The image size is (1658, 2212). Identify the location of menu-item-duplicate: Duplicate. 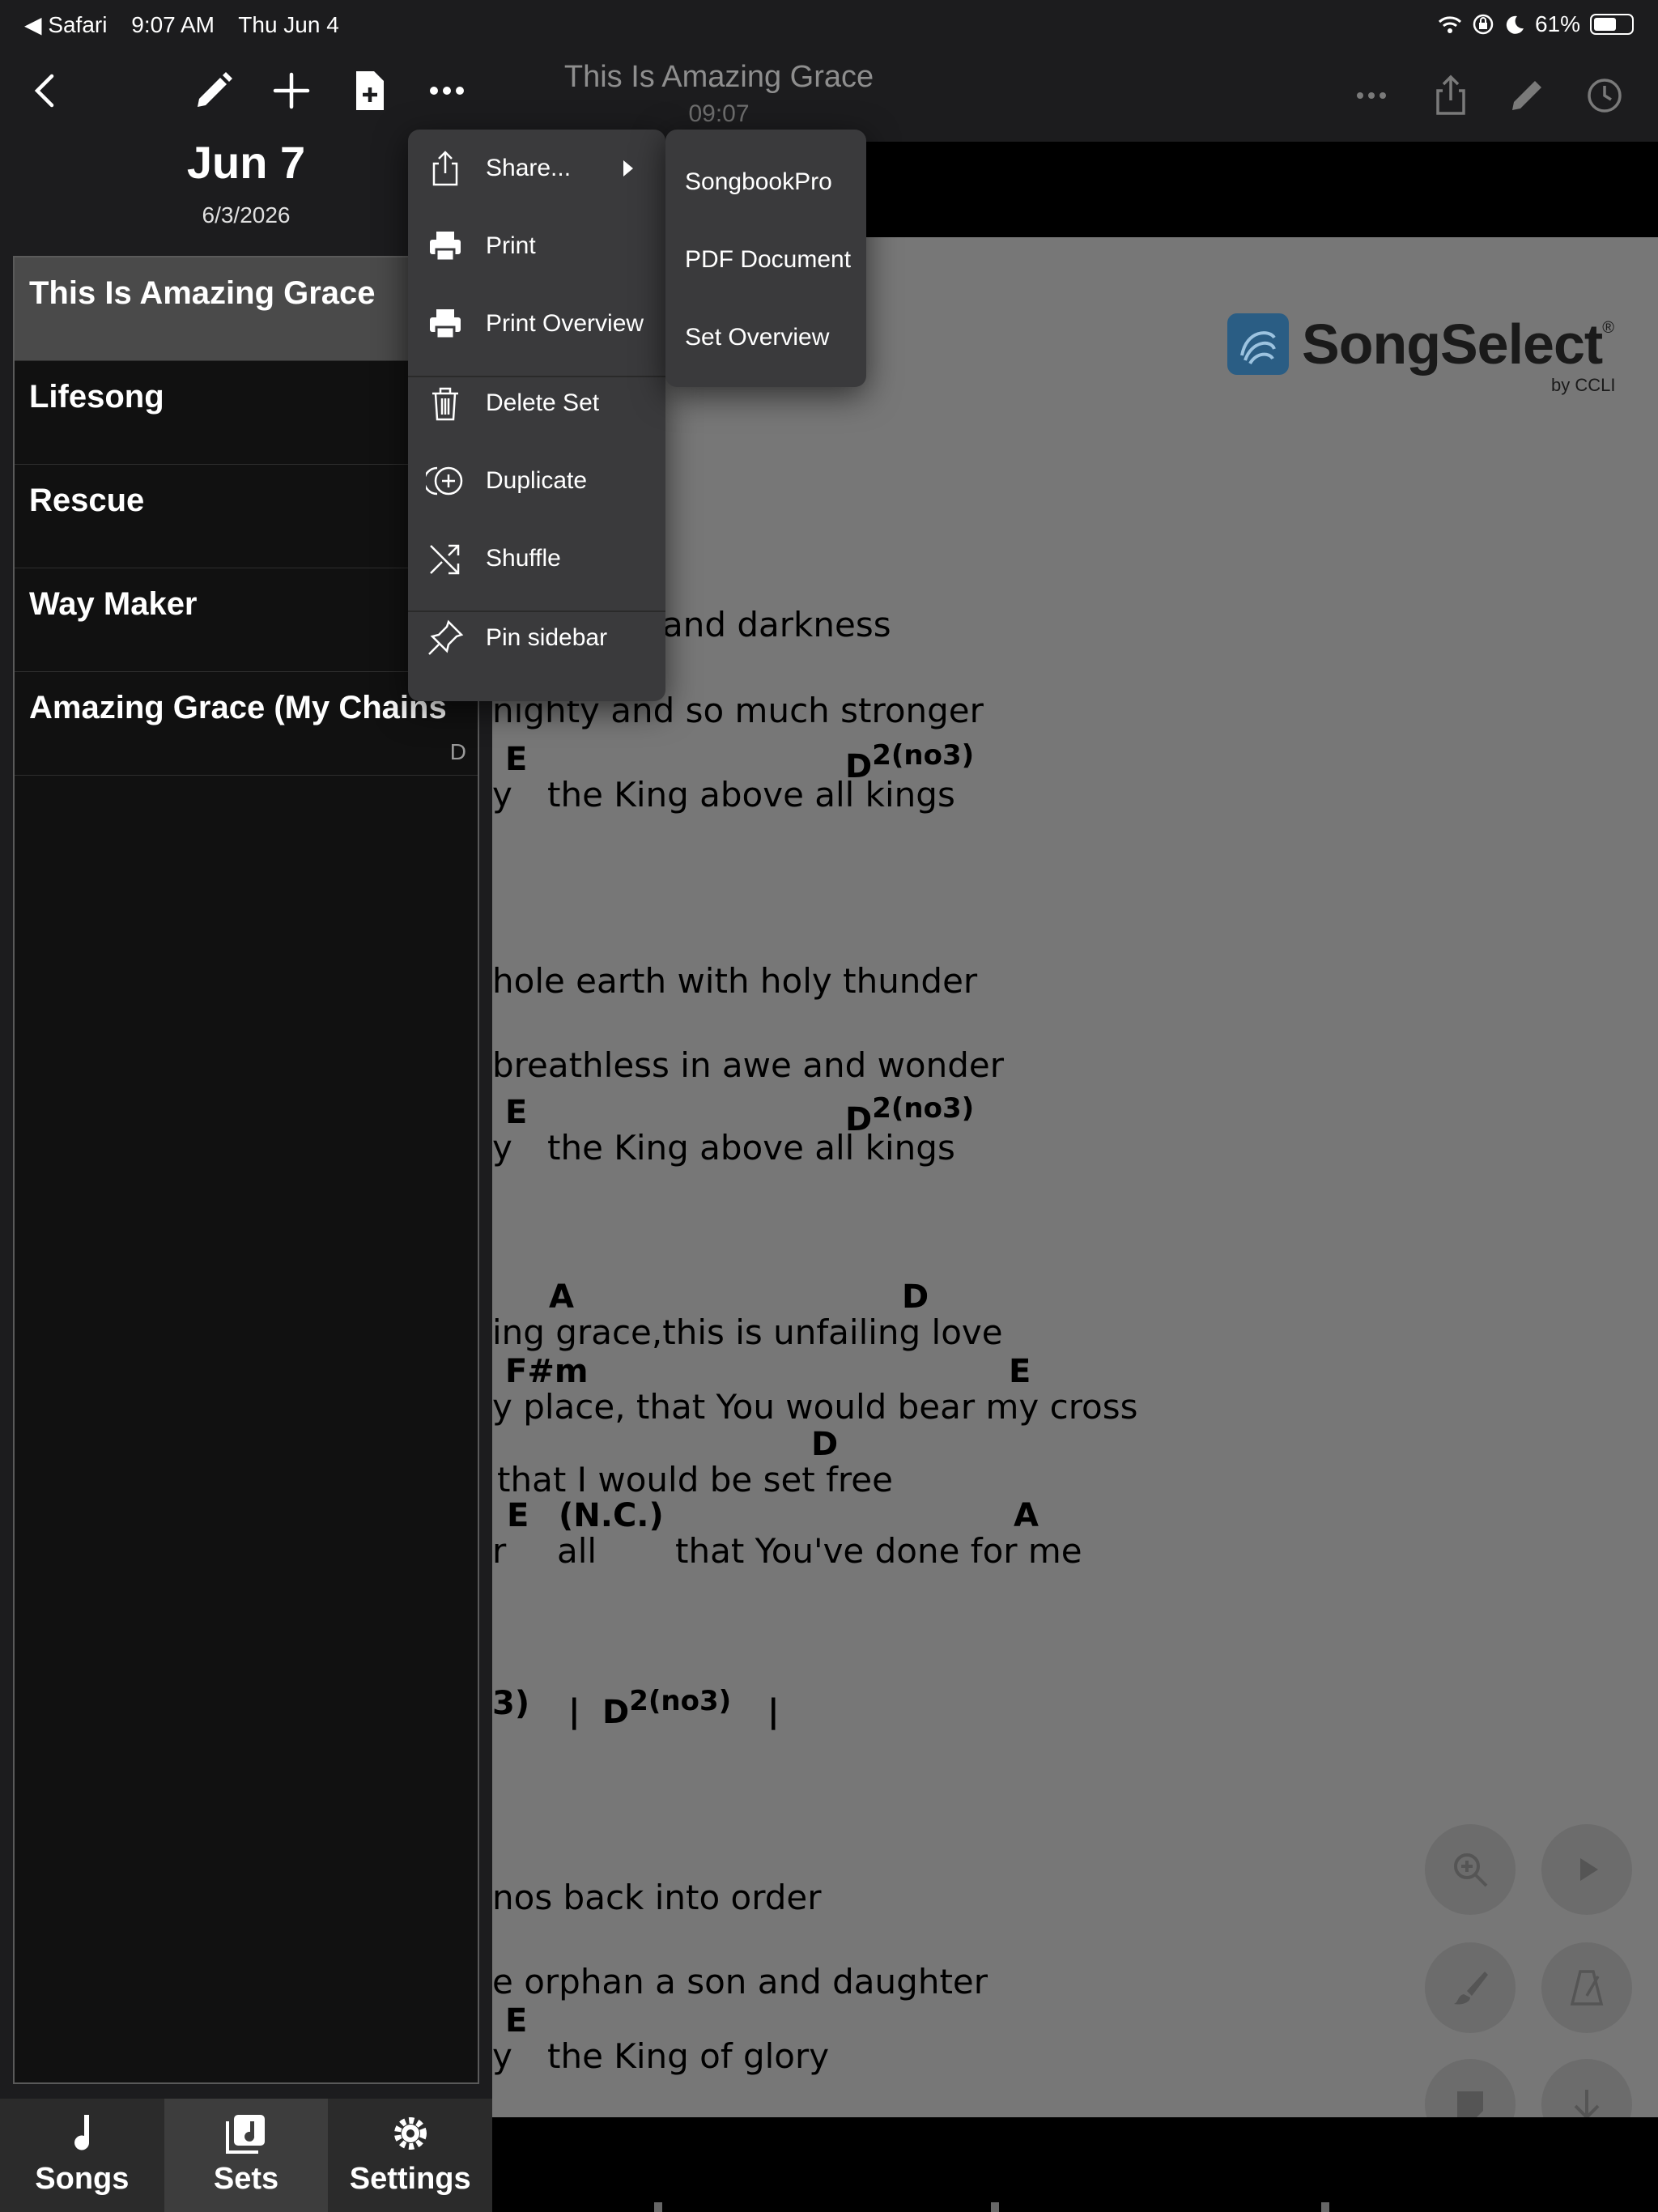
(536, 481).